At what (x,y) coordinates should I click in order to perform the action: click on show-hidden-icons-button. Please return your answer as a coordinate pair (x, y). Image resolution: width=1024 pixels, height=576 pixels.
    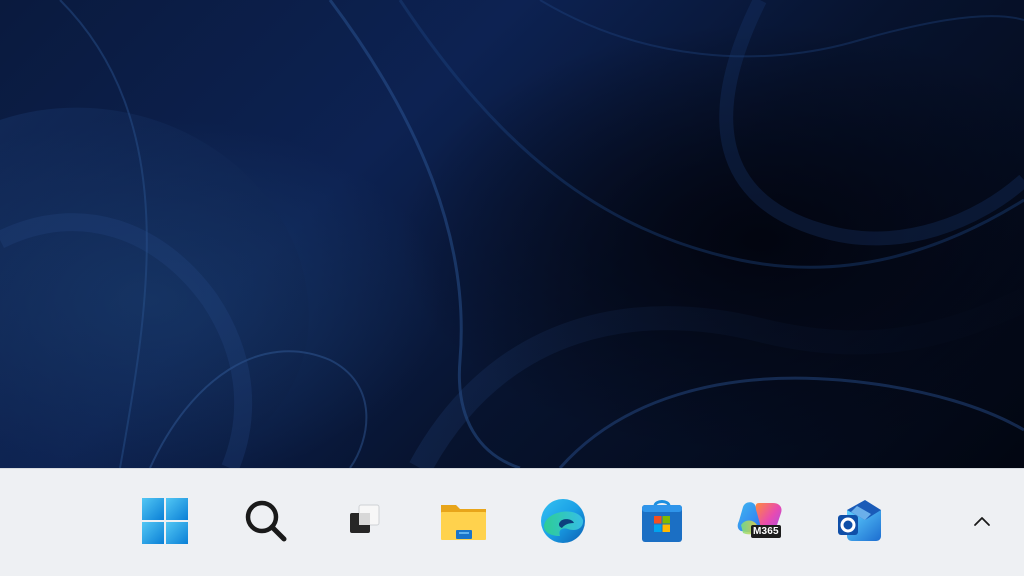
    Looking at the image, I should click on (982, 521).